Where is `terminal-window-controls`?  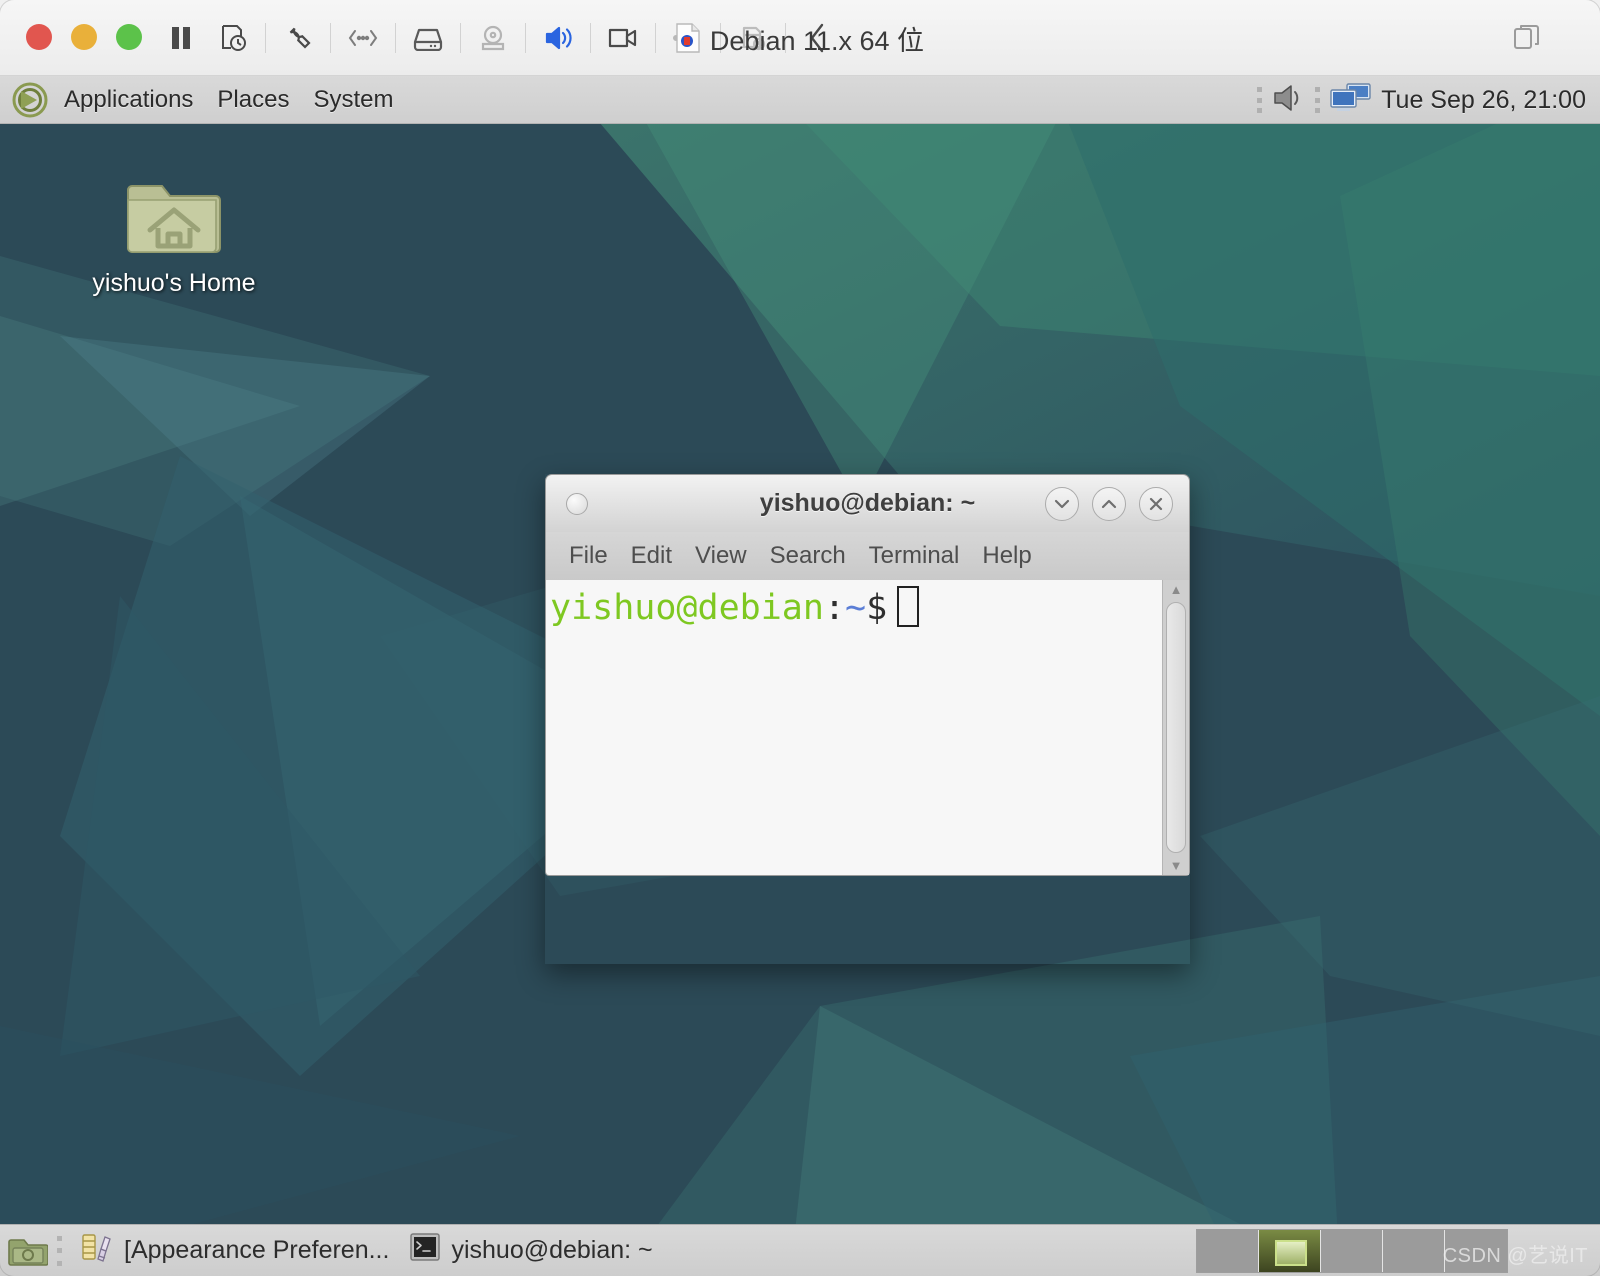 terminal-window-controls is located at coordinates (1109, 503).